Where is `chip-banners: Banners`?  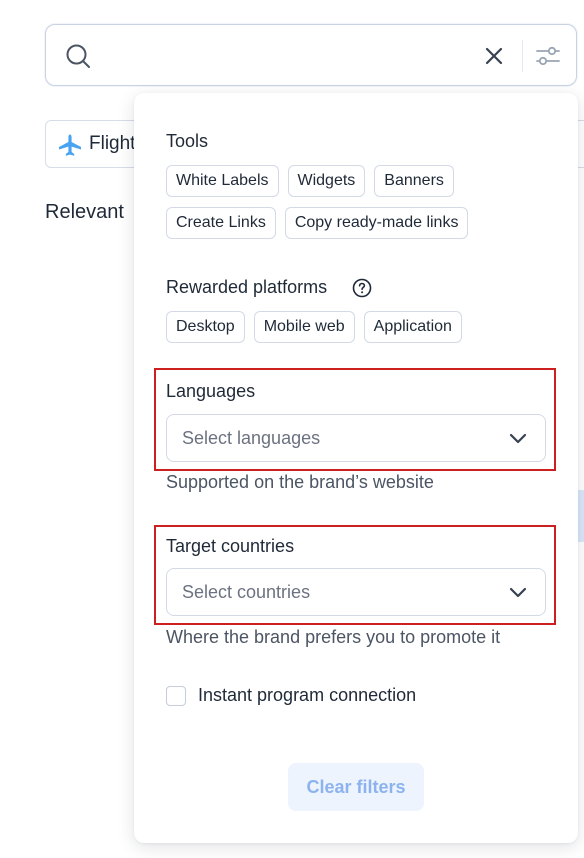
chip-banners: Banners is located at coordinates (414, 181).